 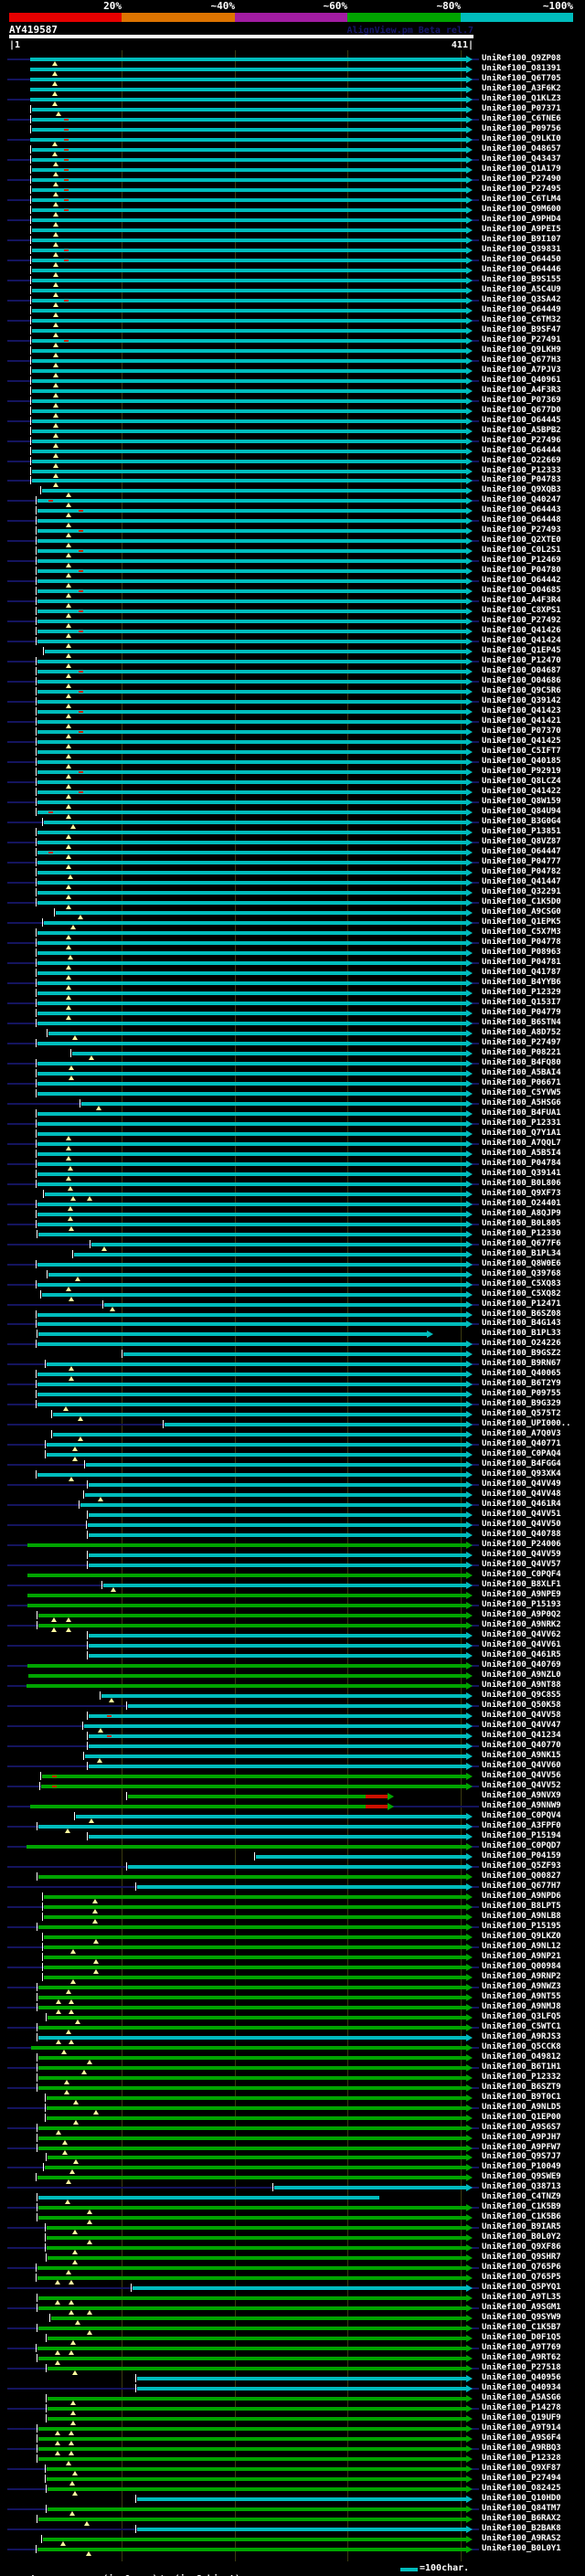 What do you see at coordinates (521, 2088) in the screenshot?
I see `hit-label: UniRef100_B6SZT9` at bounding box center [521, 2088].